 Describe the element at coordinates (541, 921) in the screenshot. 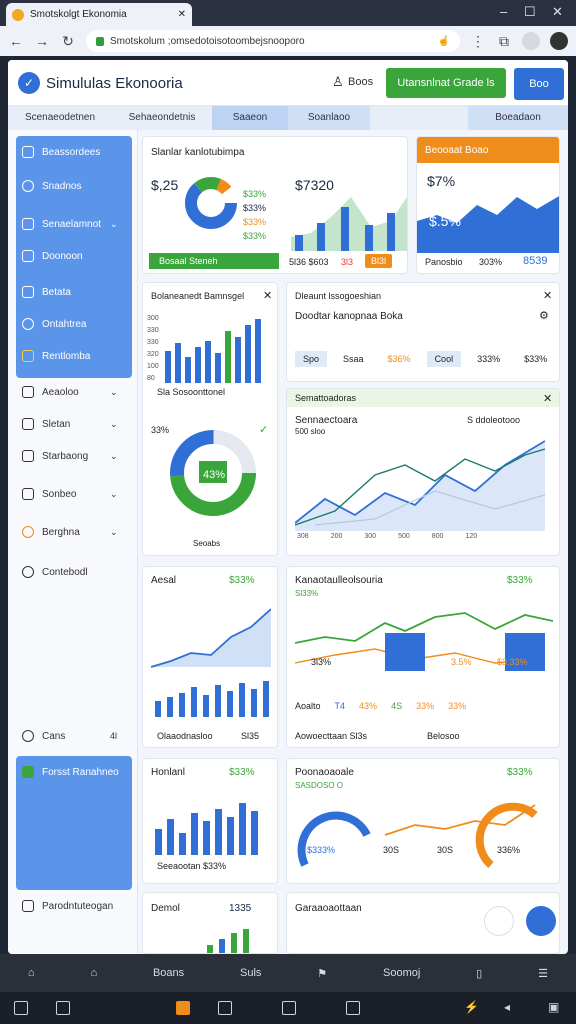

I see `edit-fab` at that location.